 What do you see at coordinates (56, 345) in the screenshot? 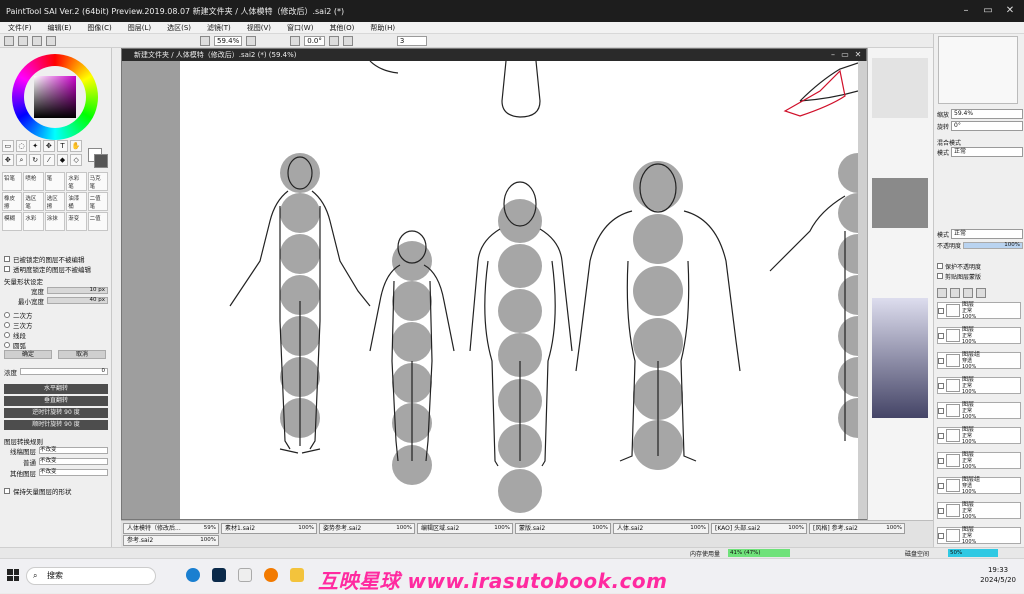
I see `radio-row-4: 圆弧` at bounding box center [56, 345].